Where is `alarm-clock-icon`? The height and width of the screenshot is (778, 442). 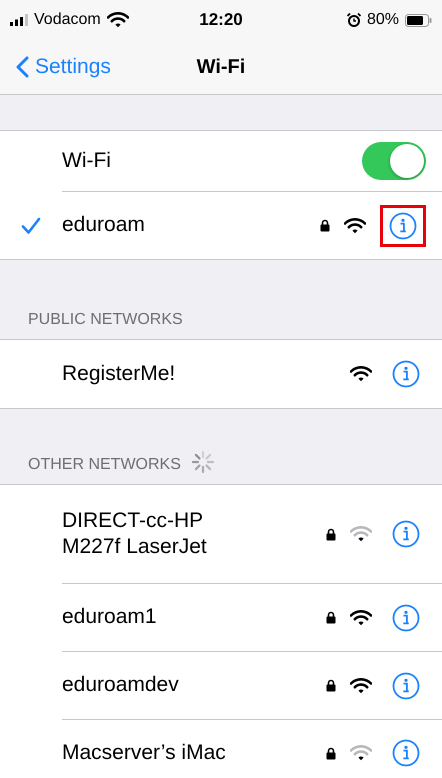
alarm-clock-icon is located at coordinates (353, 20).